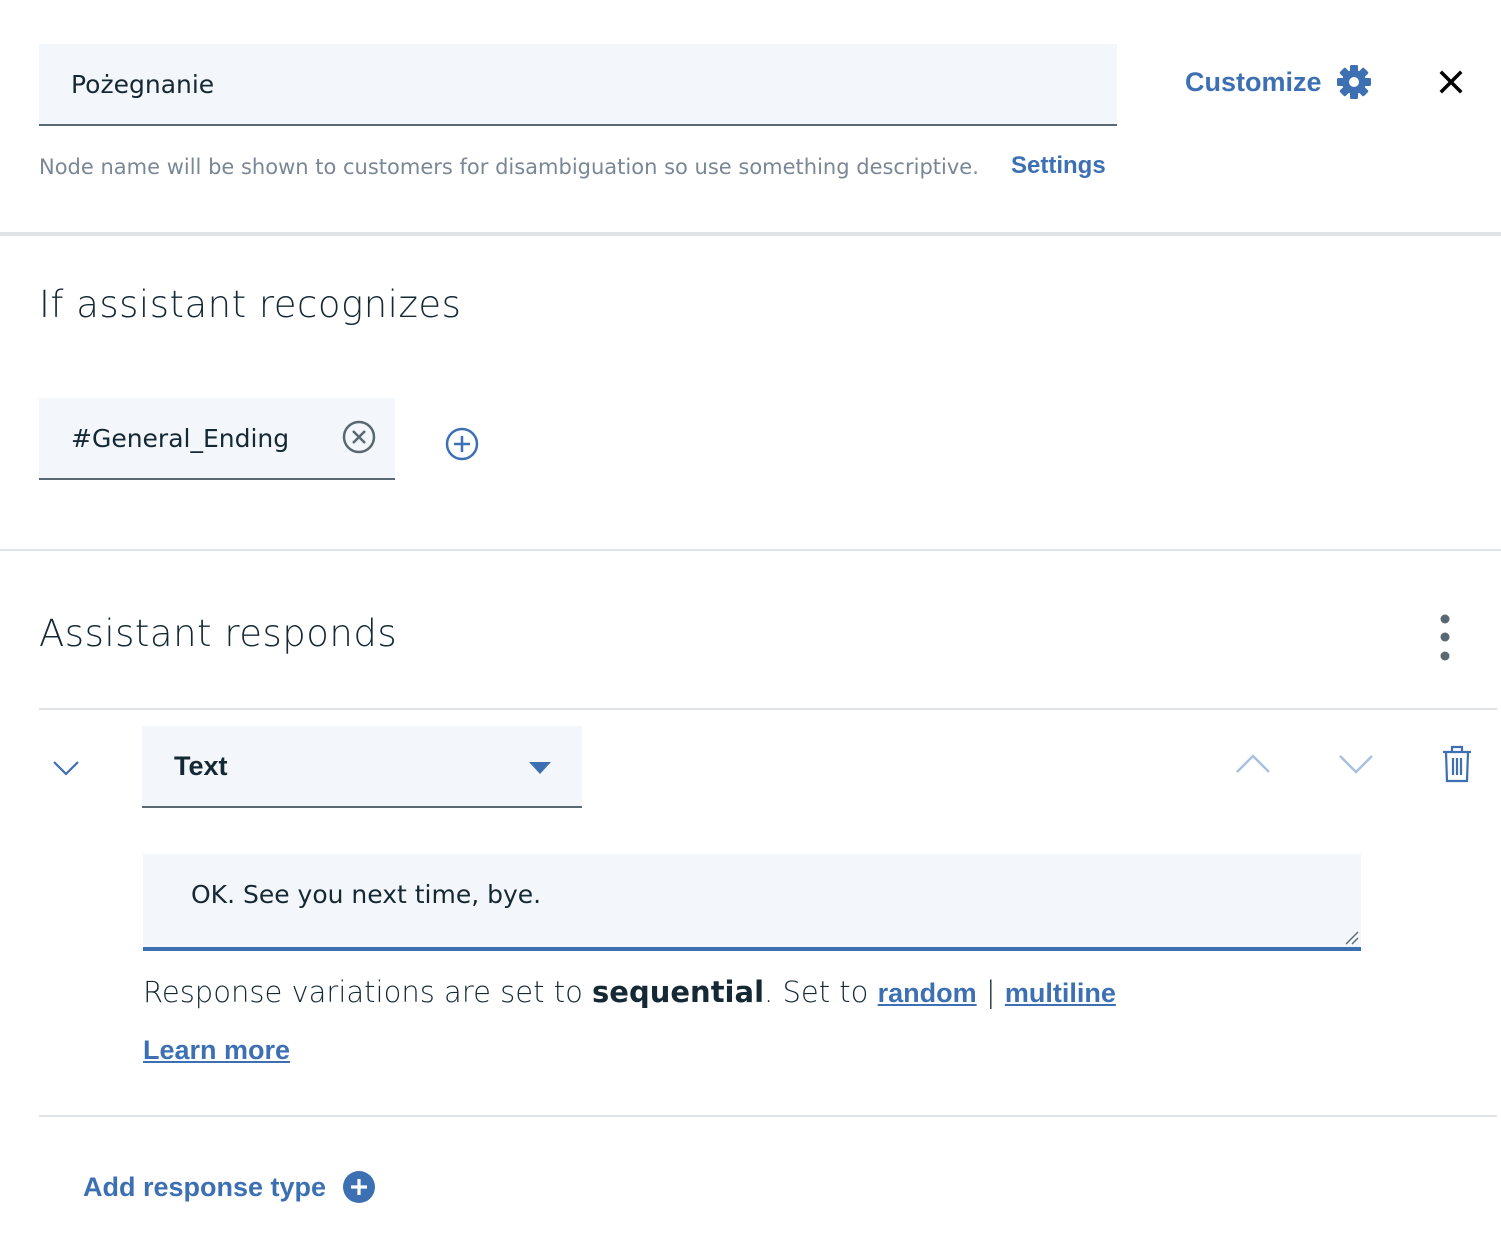 The image size is (1501, 1235). Describe the element at coordinates (362, 767) in the screenshot. I see `response-type-select: Text` at that location.